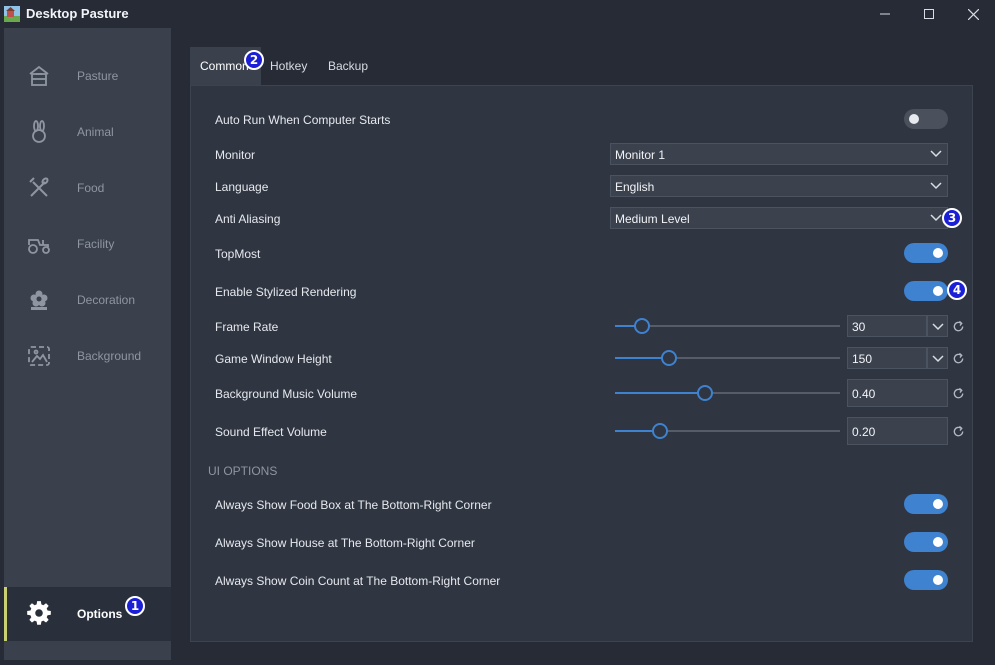 The width and height of the screenshot is (995, 665). What do you see at coordinates (243, 471) in the screenshot?
I see `ui-options-heading: UI OPTIONS` at bounding box center [243, 471].